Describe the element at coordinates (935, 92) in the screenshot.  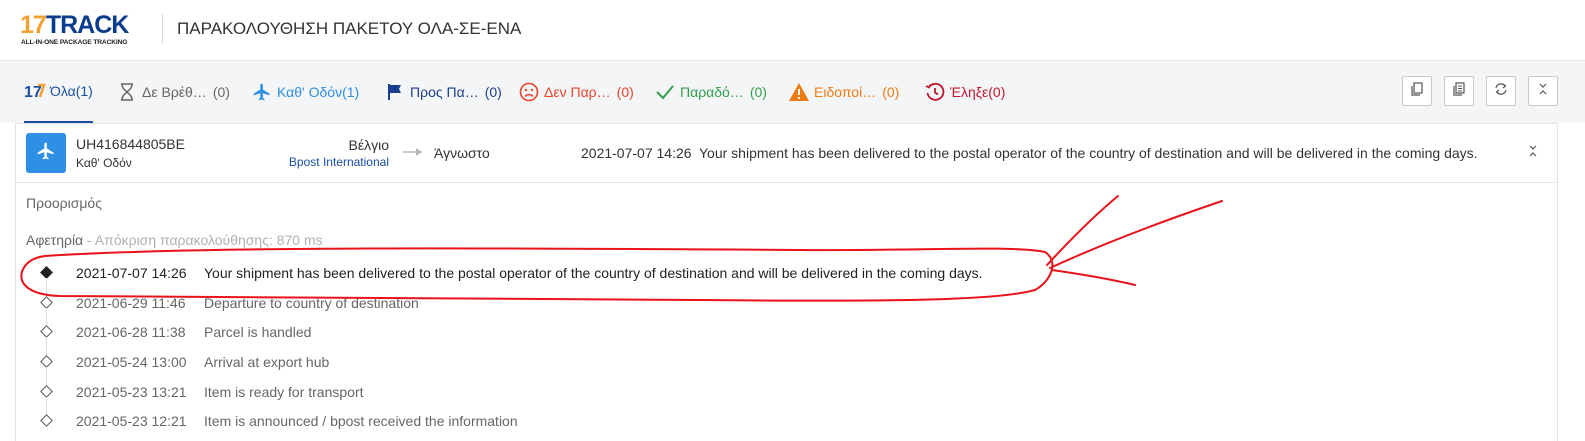
I see `history-clock-icon` at that location.